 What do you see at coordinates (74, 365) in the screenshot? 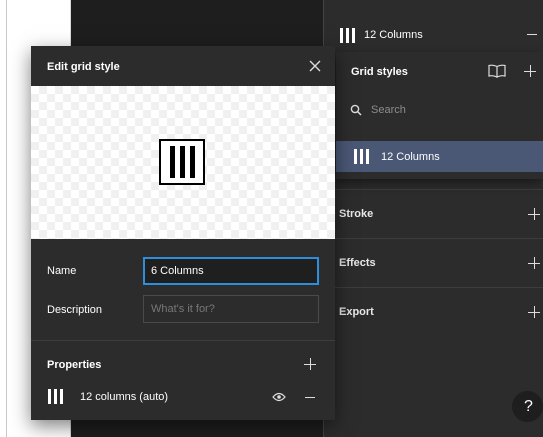
I see `properties-title: Properties` at bounding box center [74, 365].